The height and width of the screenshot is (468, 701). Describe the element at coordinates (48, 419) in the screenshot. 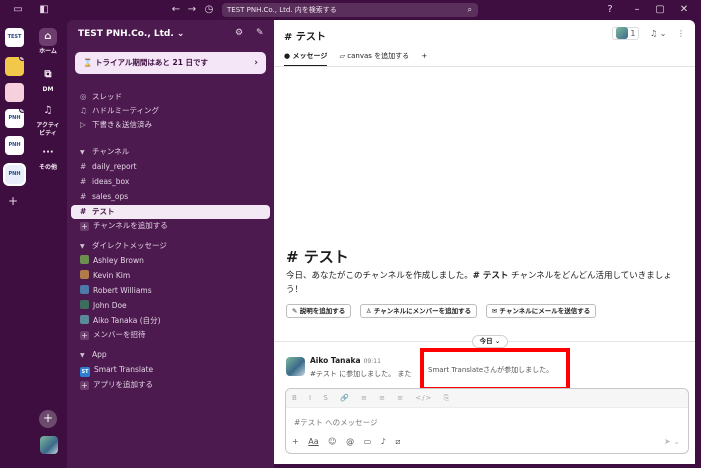

I see `create-button: +` at that location.